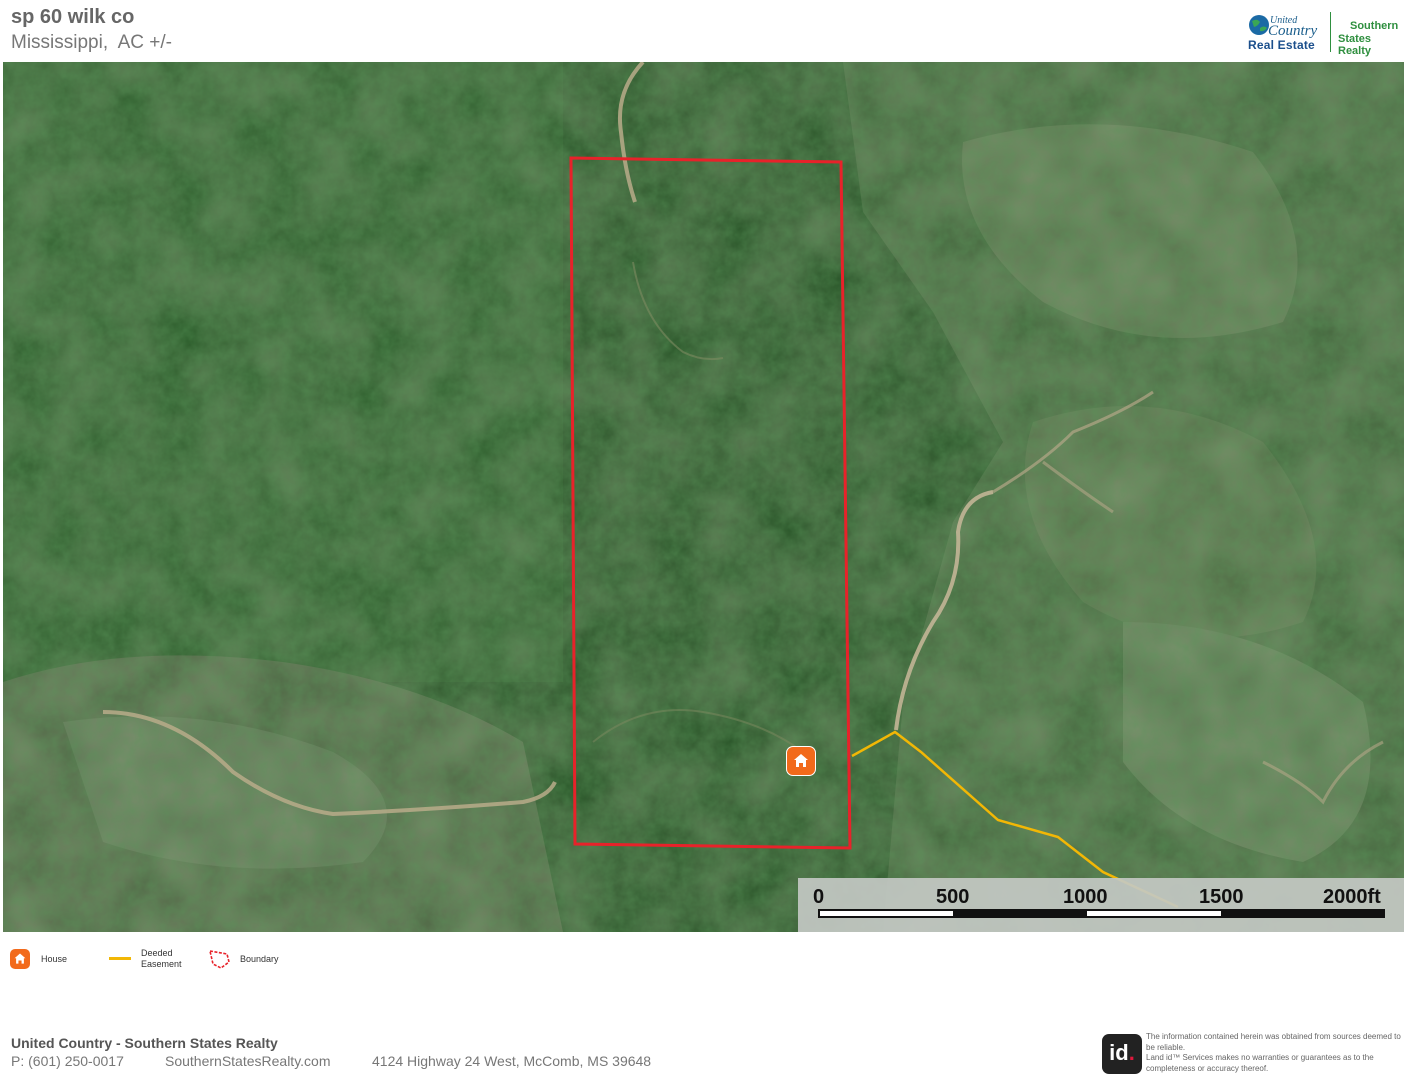 Image resolution: width=1408 pixels, height=1080 pixels. I want to click on logo-brand-line2: States Realty, so click(1355, 45).